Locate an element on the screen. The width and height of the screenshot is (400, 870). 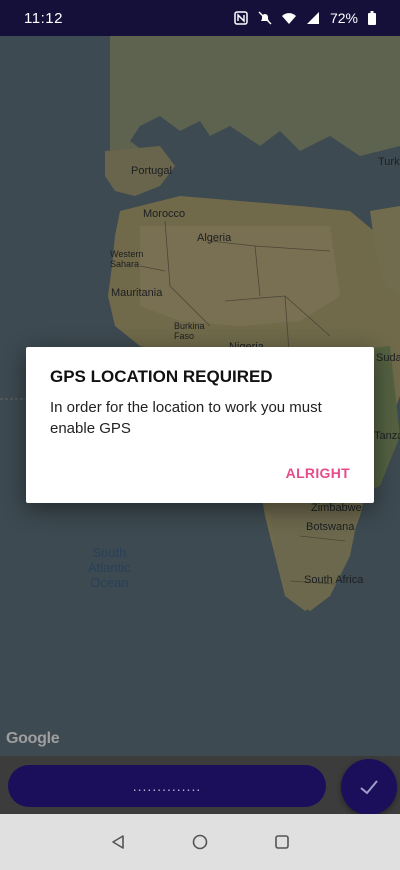
check-icon is located at coordinates (369, 787).